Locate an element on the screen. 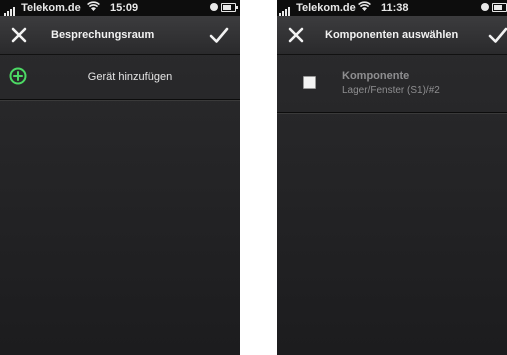 The height and width of the screenshot is (355, 507). component-row: Komponente Lager/Fenster (S1)/#2 is located at coordinates (392, 84).